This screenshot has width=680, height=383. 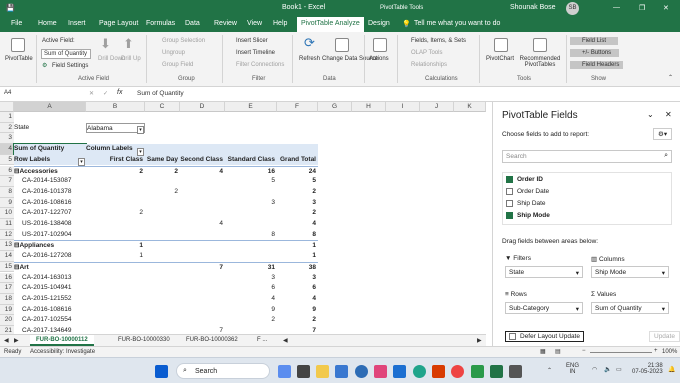 I want to click on pivottable-button: PivotTable, so click(x=19, y=59).